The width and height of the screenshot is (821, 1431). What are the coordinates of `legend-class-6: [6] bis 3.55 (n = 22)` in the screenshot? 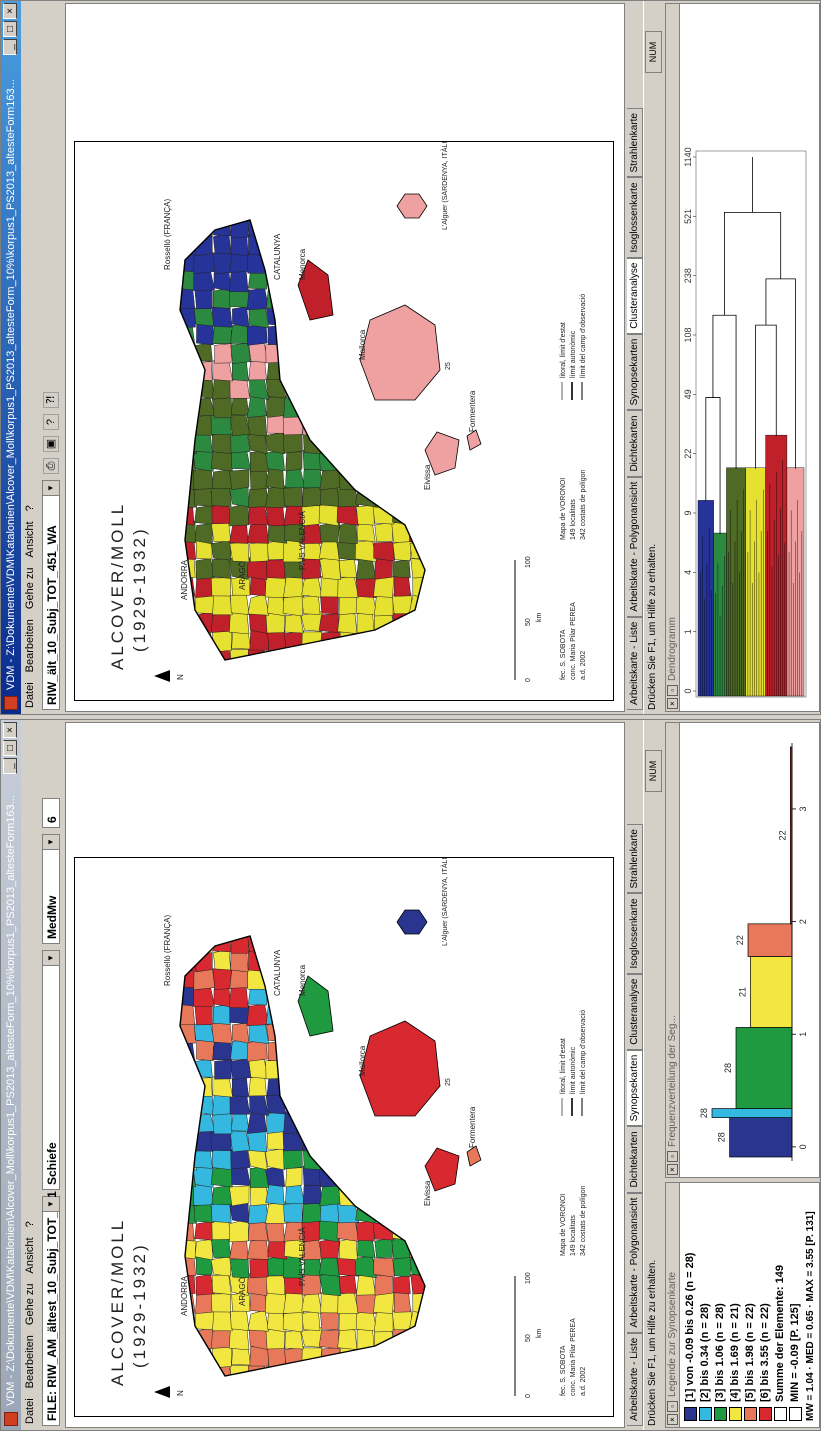 It's located at (765, 1362).